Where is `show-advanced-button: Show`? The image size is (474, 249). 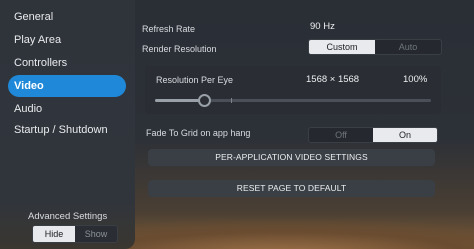 show-advanced-button: Show is located at coordinates (96, 234).